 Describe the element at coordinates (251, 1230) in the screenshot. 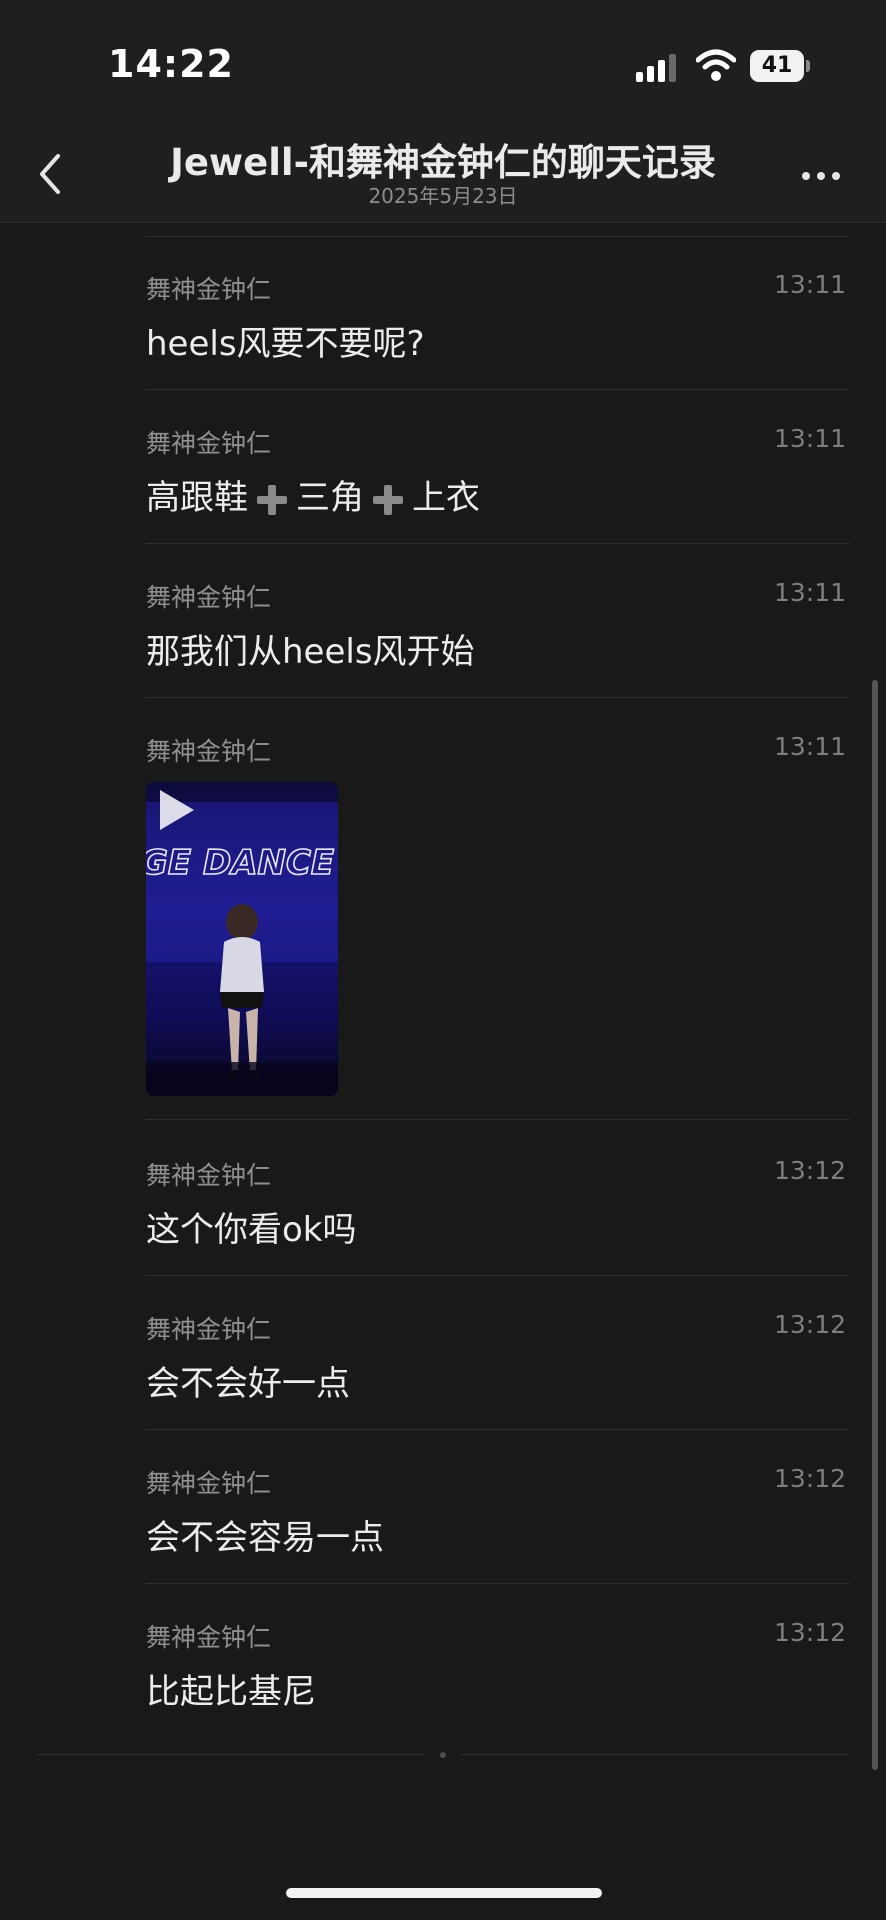

I see `message-text: 这个你看ok吗` at that location.